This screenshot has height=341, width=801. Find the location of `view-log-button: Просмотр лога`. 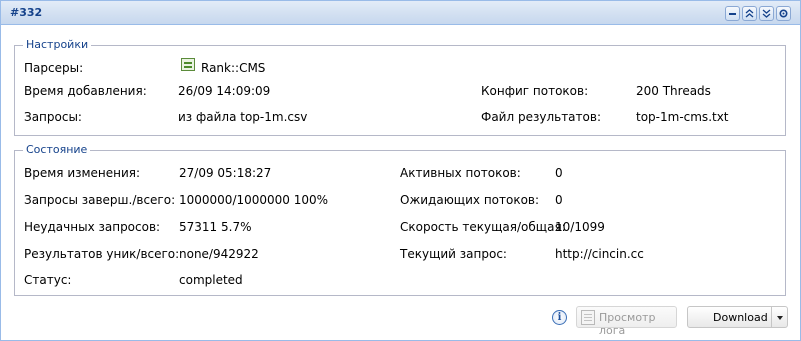

view-log-button: Просмотр лога is located at coordinates (626, 321).